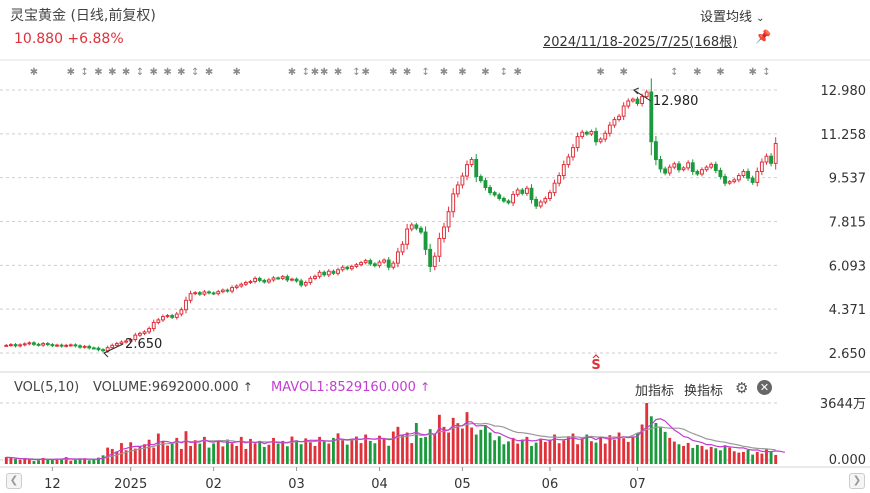 The height and width of the screenshot is (493, 870). I want to click on close-icon: ✕, so click(764, 387).